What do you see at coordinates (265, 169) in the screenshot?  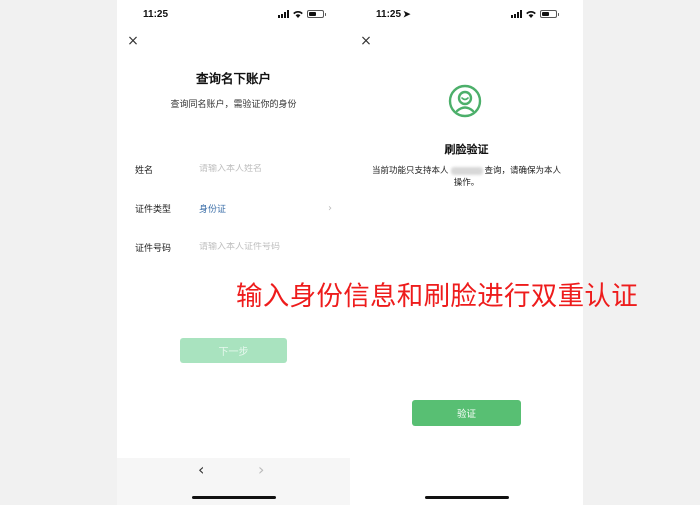 I see `name-input` at bounding box center [265, 169].